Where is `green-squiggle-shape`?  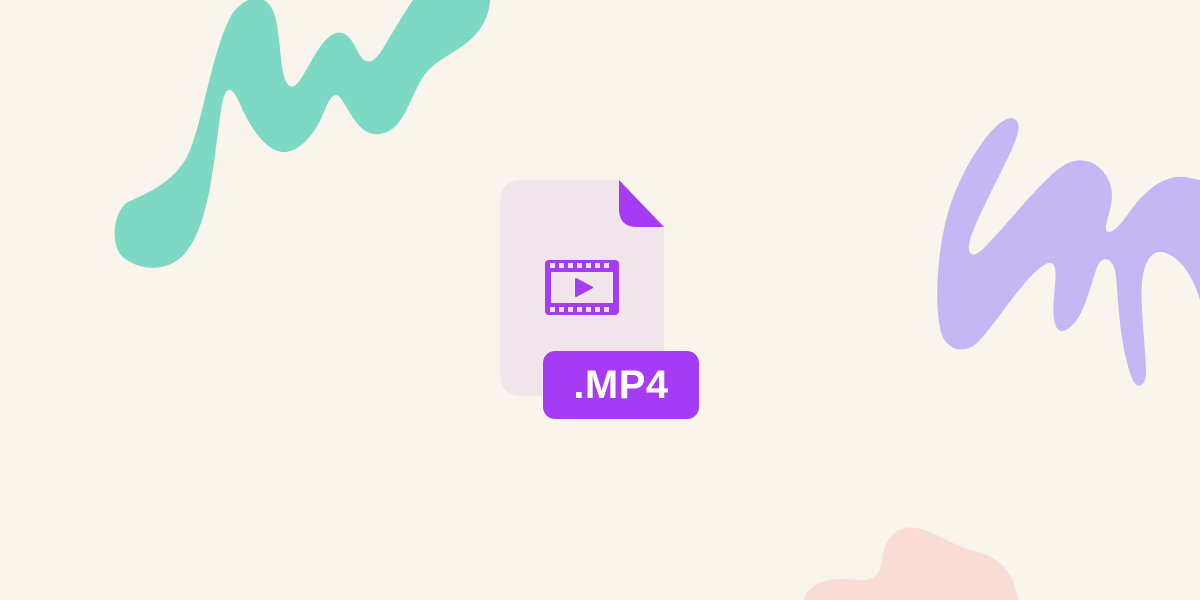 green-squiggle-shape is located at coordinates (302, 134).